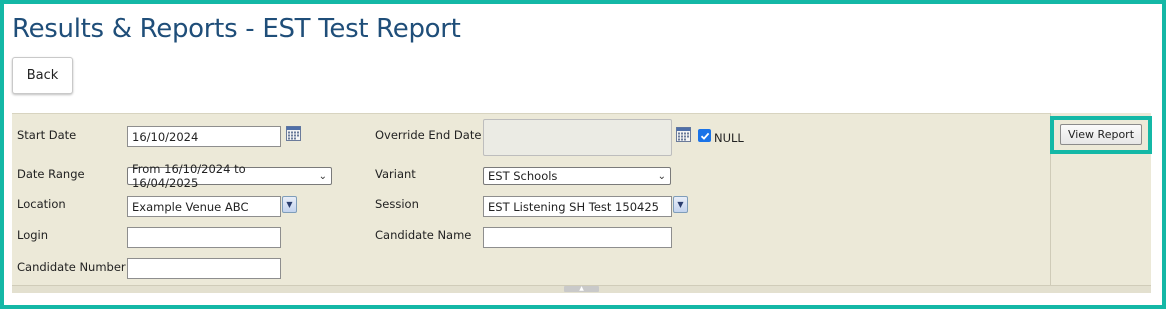 This screenshot has width=1166, height=309. Describe the element at coordinates (397, 204) in the screenshot. I see `session-label: Session` at that location.